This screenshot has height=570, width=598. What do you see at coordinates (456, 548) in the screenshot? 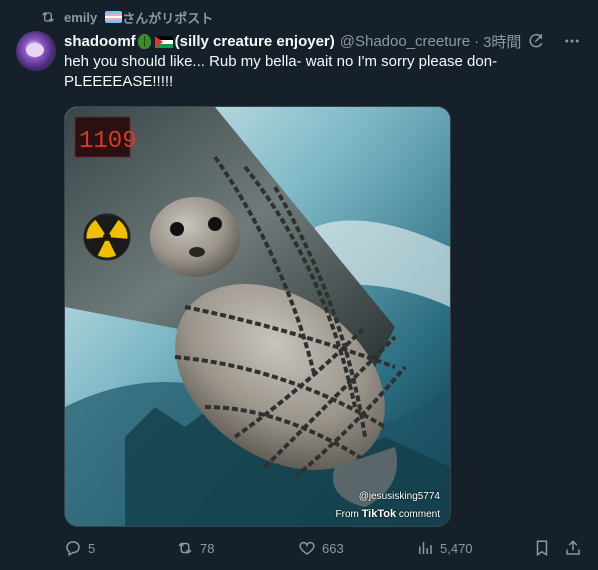
I see `views-count: 5,470` at bounding box center [456, 548].